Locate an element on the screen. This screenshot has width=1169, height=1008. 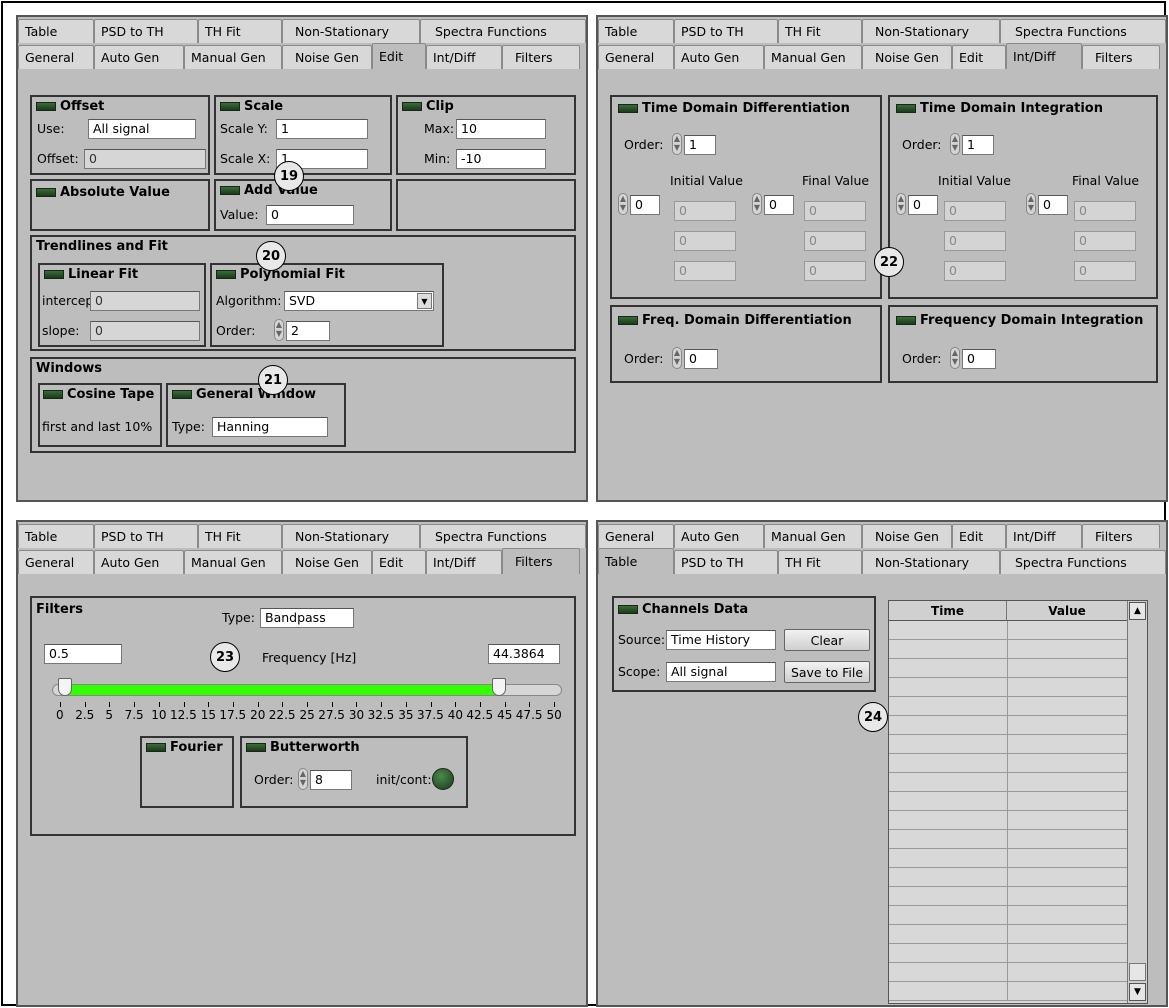
clip-max-field: 10 is located at coordinates (501, 129).